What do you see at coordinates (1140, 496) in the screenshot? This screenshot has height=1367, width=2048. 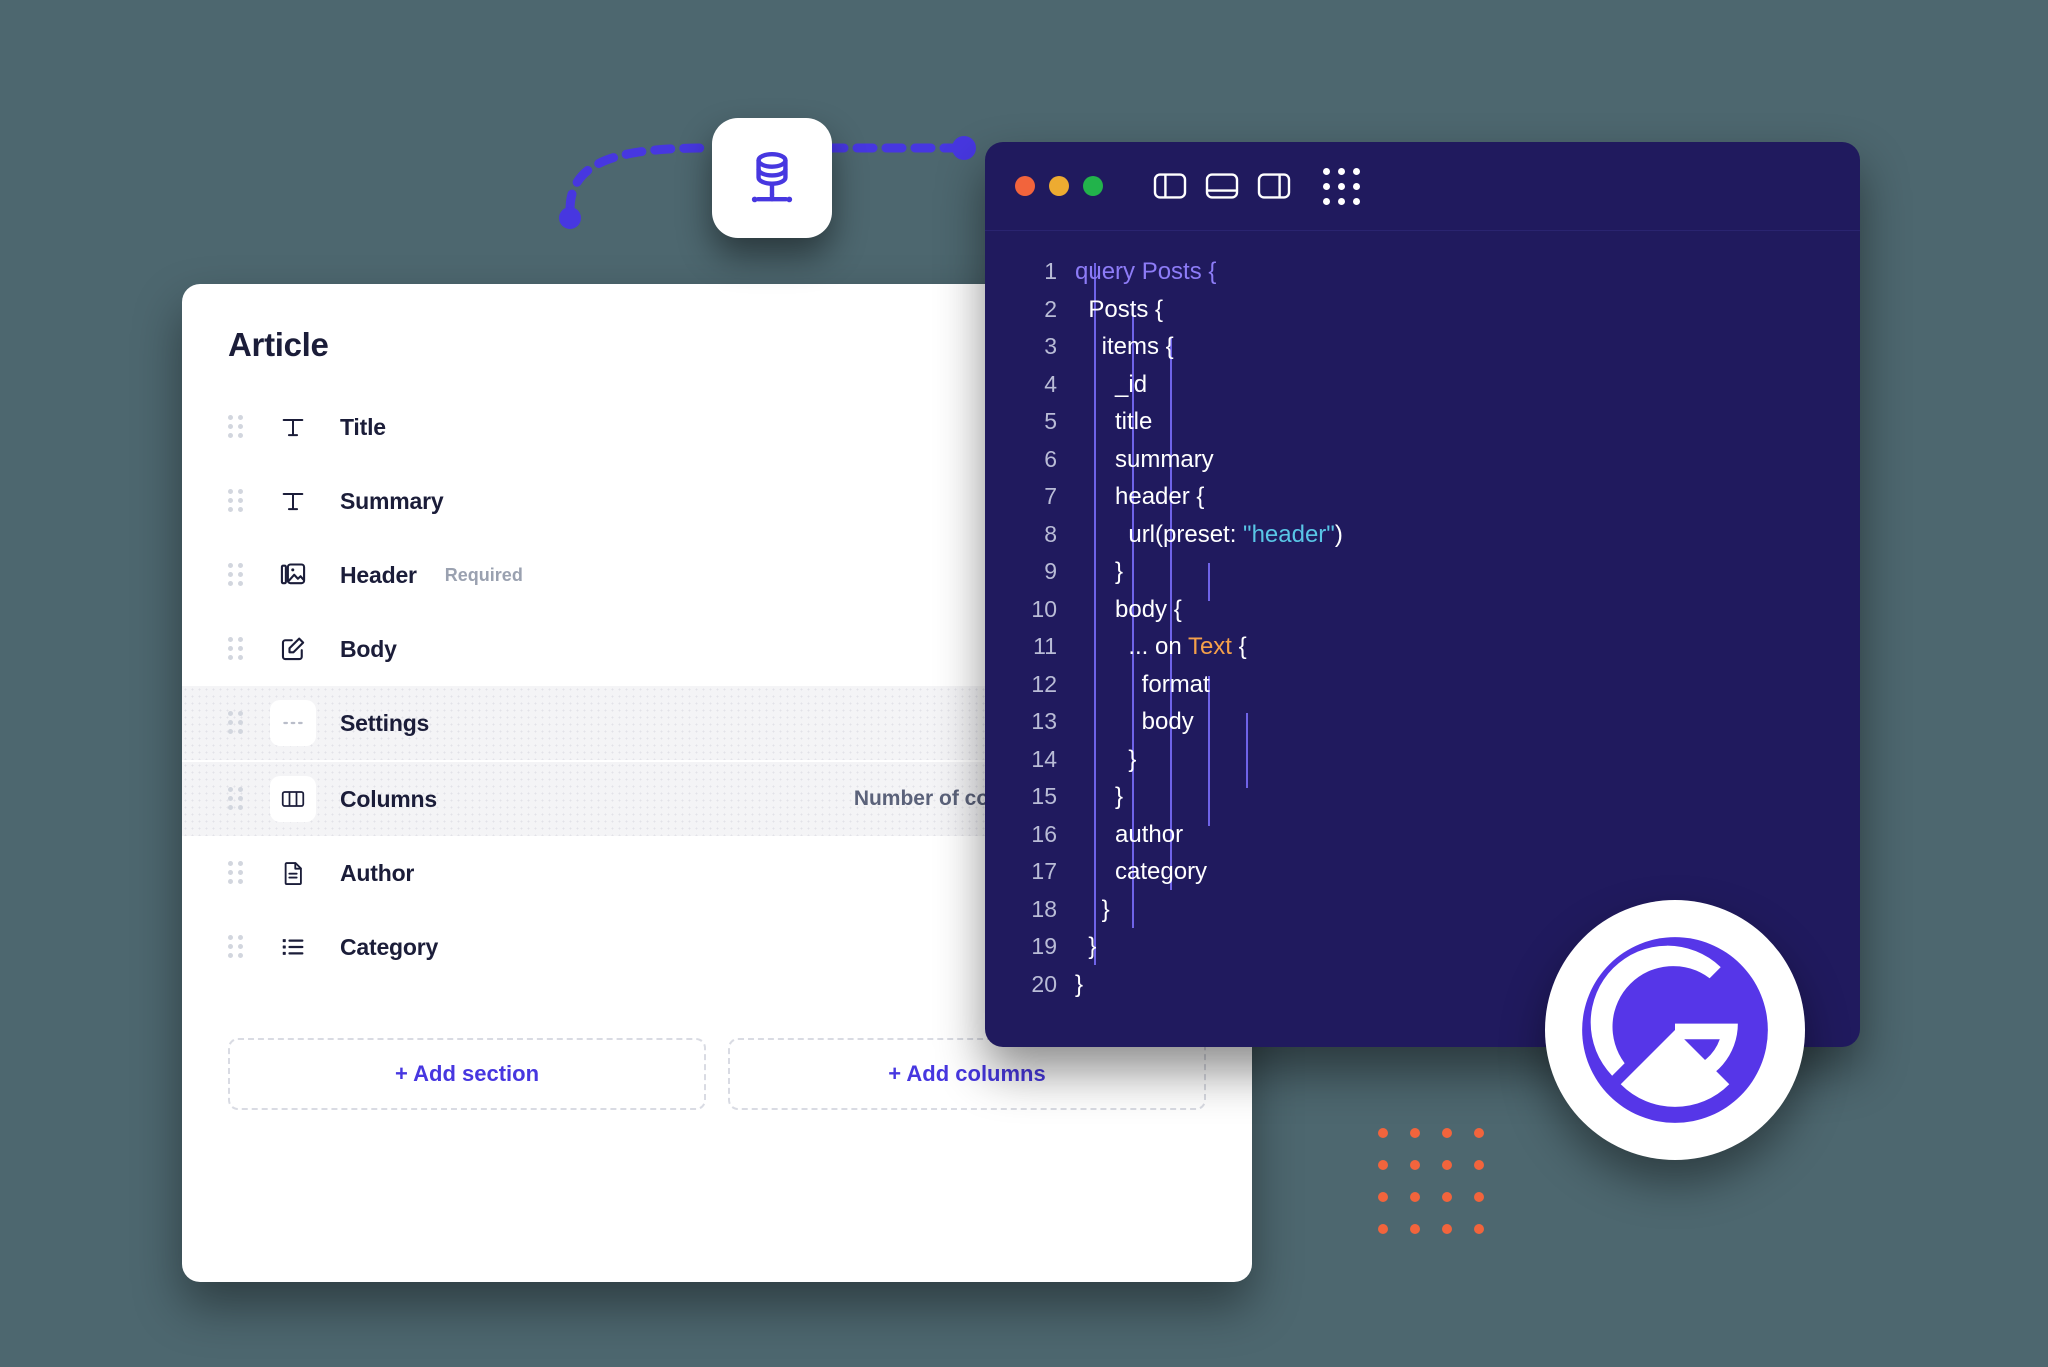 I see `code-token: header {` at bounding box center [1140, 496].